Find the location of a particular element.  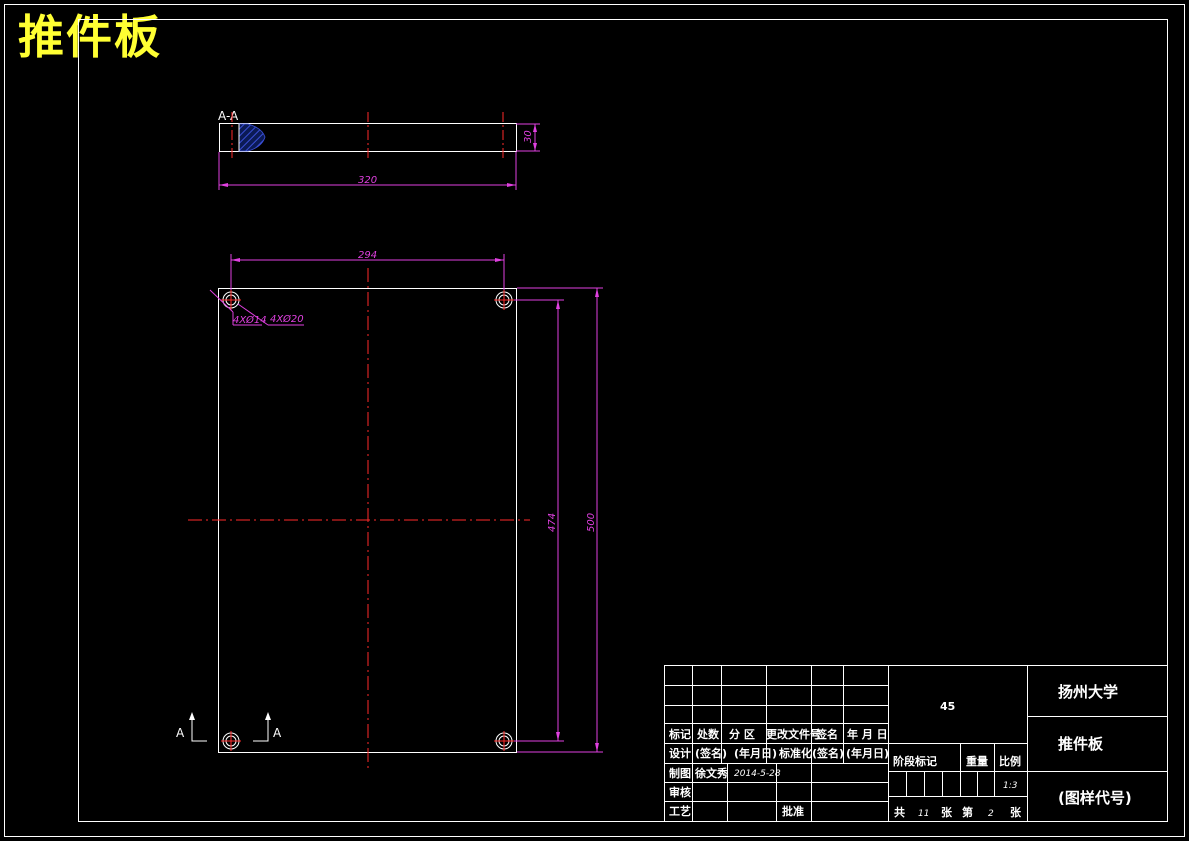

tb-header-change-doc: 更改文件号 is located at coordinates (793, 734).